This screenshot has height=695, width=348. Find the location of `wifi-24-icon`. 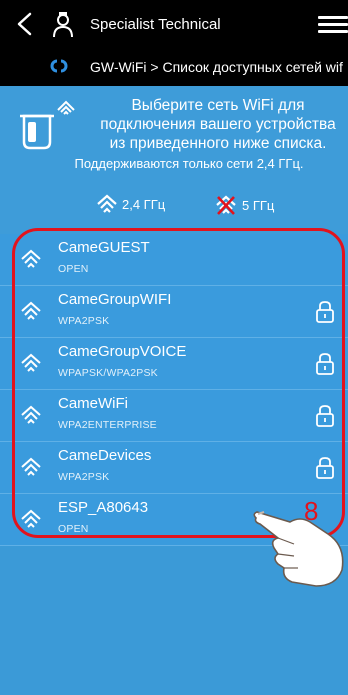

wifi-24-icon is located at coordinates (107, 203).